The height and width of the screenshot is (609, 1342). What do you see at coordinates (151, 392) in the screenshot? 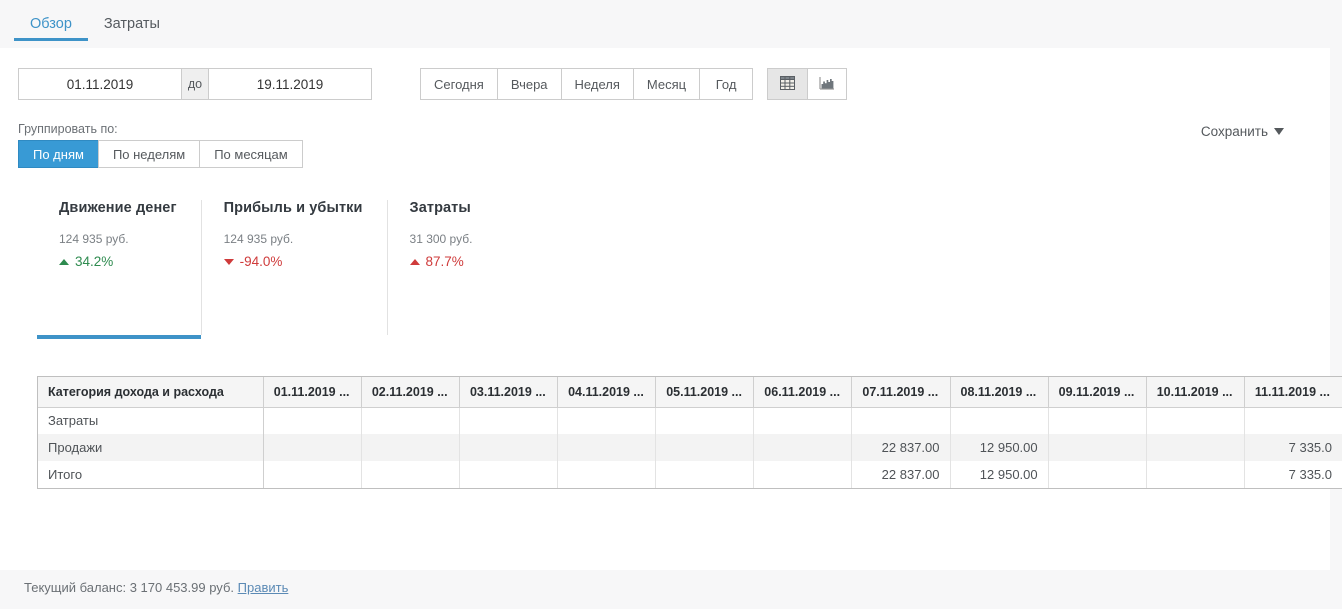
I see `column-header-category: Категория дохода и расхода` at bounding box center [151, 392].